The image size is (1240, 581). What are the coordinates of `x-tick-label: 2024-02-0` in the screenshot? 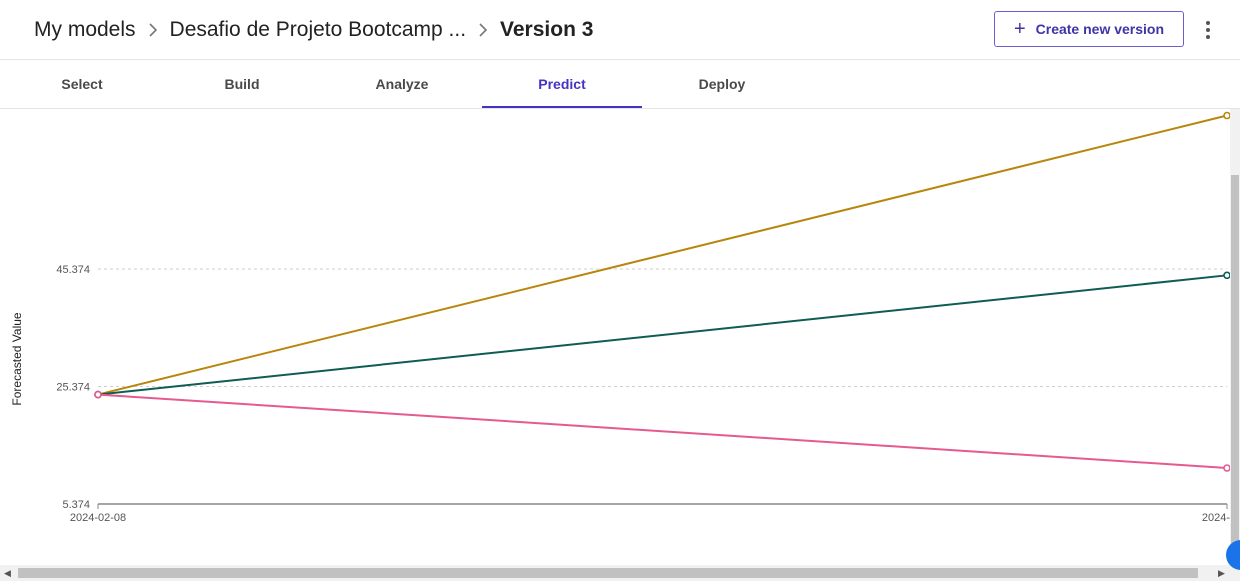 It's located at (1216, 518).